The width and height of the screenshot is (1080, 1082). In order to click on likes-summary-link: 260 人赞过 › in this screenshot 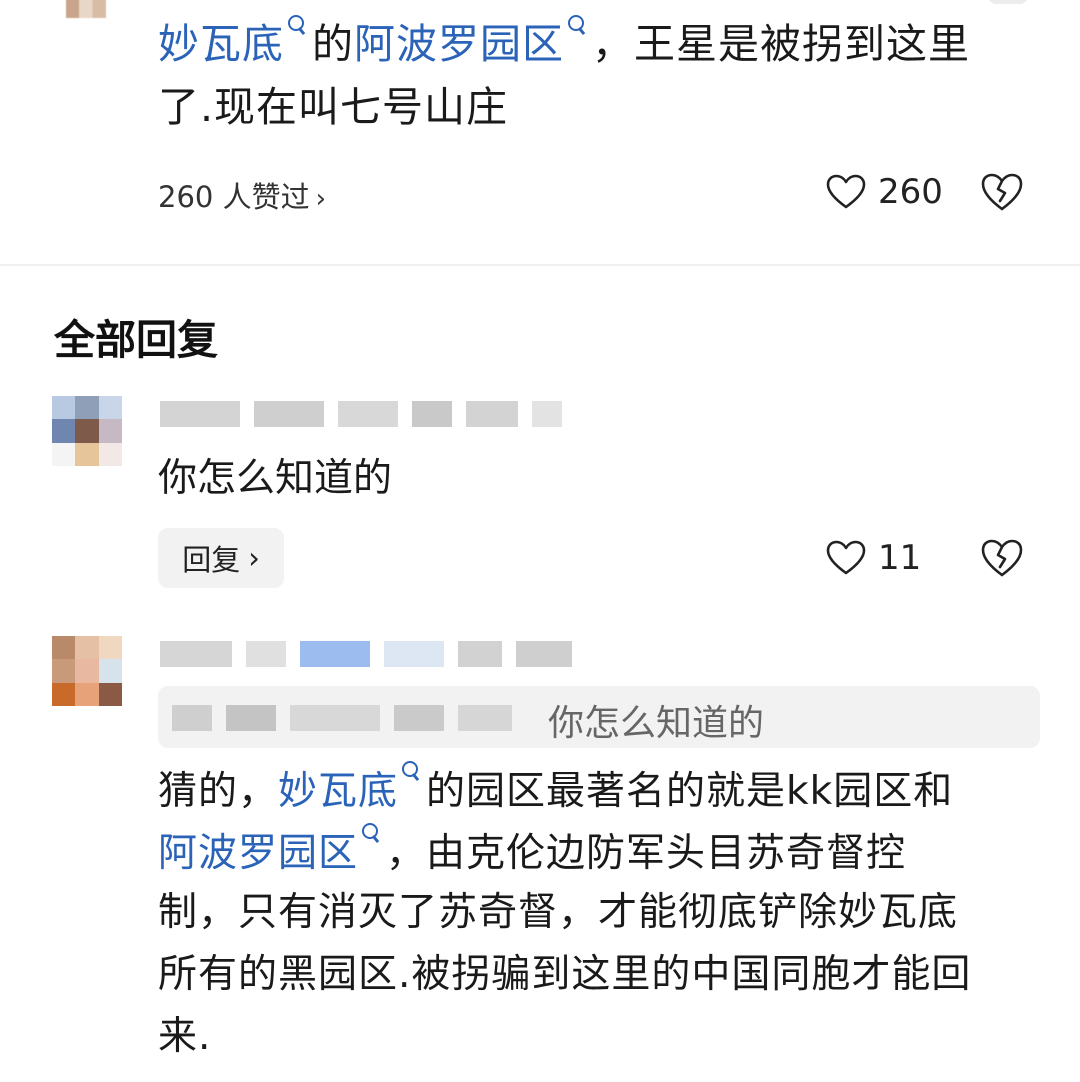, I will do `click(242, 195)`.